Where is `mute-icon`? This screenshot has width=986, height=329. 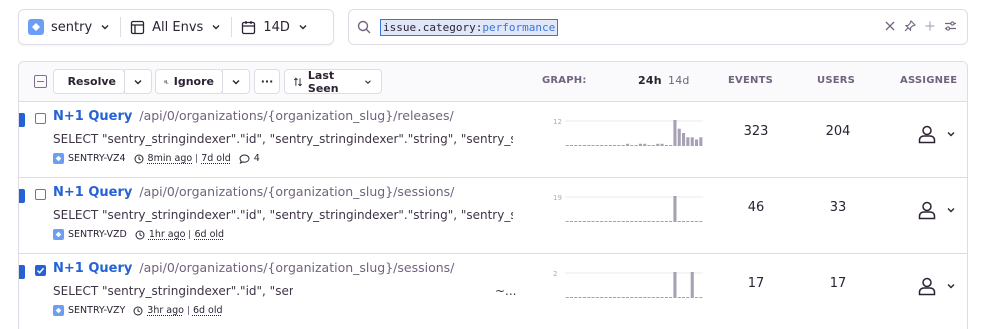 mute-icon is located at coordinates (166, 81).